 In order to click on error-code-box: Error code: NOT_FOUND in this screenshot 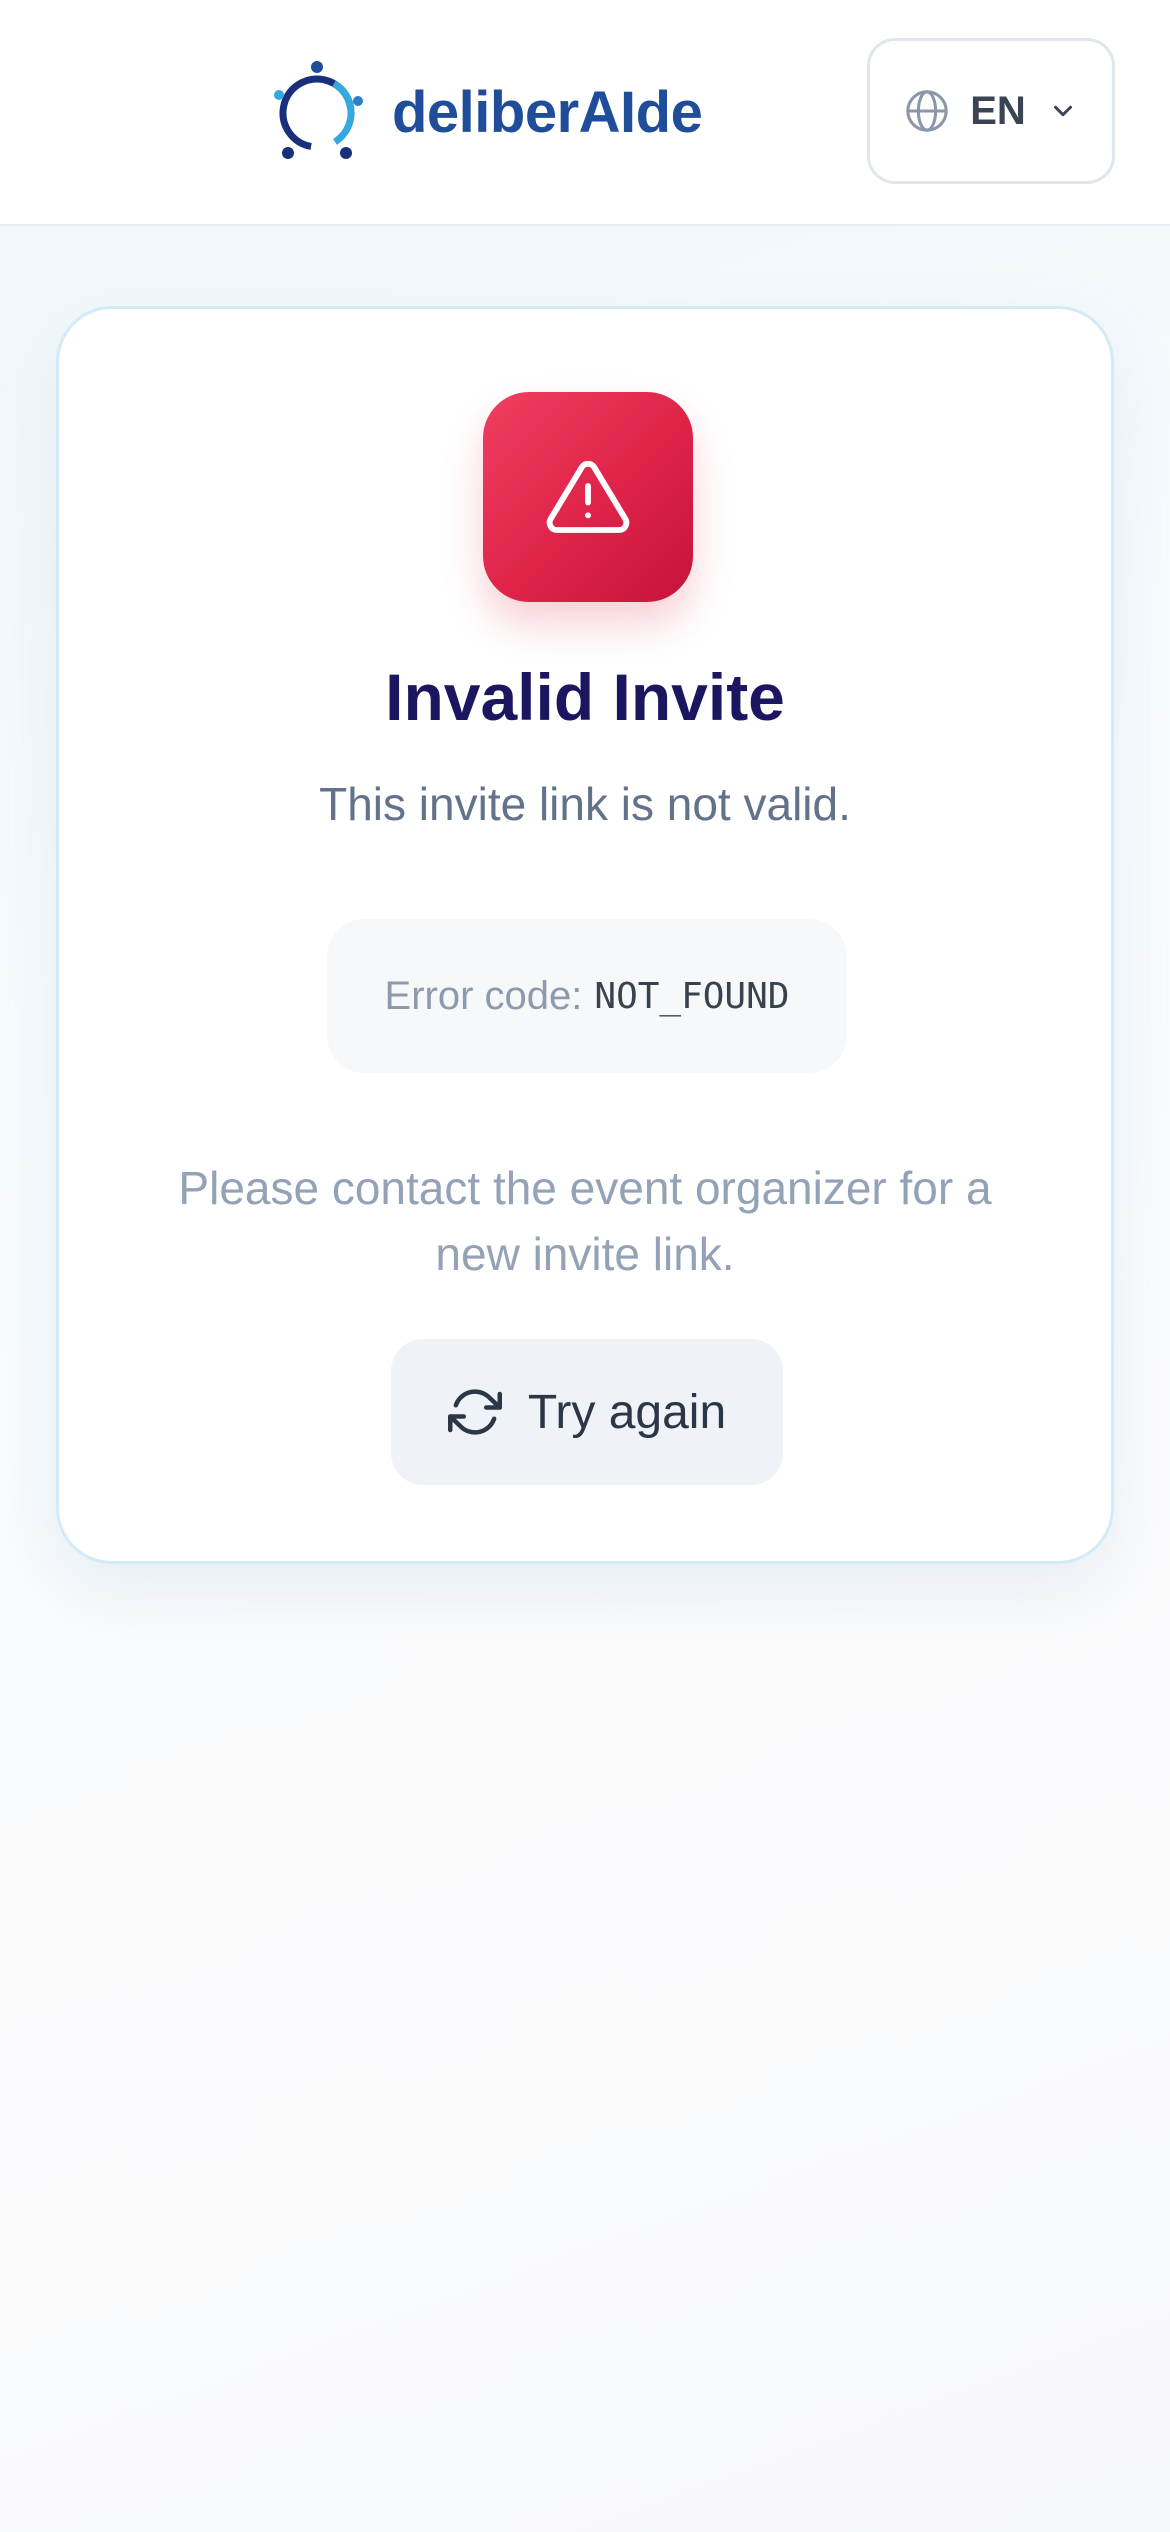, I will do `click(587, 996)`.